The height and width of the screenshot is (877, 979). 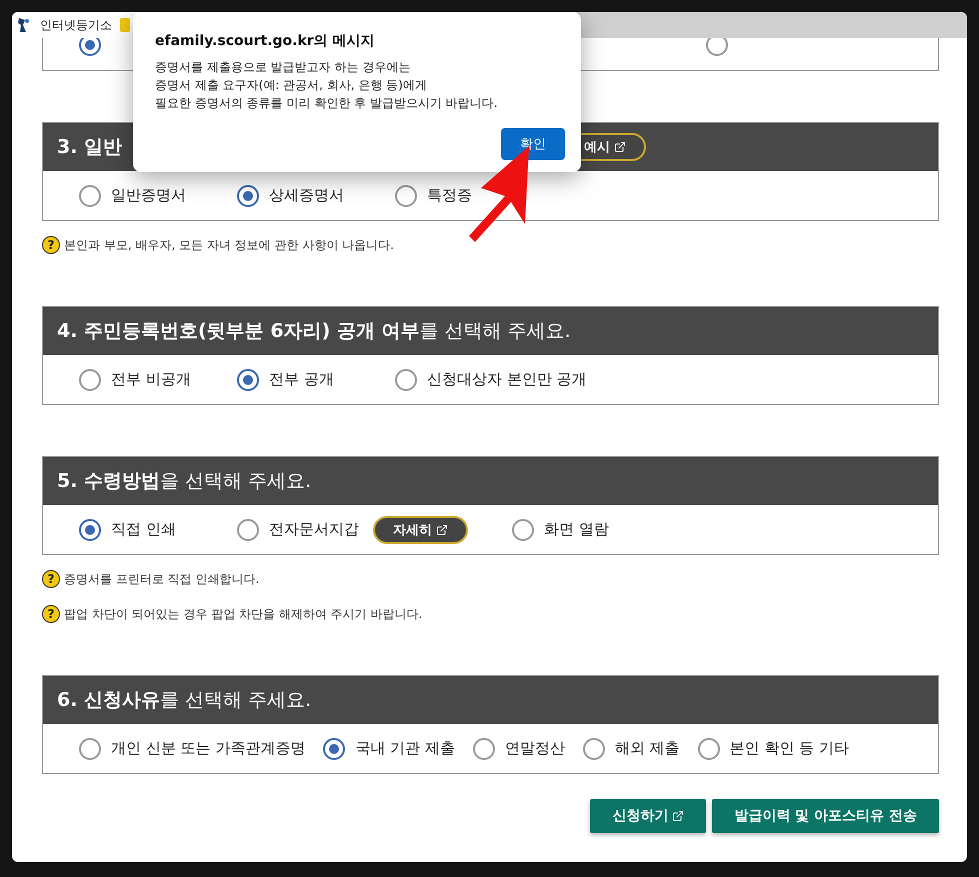 What do you see at coordinates (576, 529) in the screenshot?
I see `option-label: 화면 열람` at bounding box center [576, 529].